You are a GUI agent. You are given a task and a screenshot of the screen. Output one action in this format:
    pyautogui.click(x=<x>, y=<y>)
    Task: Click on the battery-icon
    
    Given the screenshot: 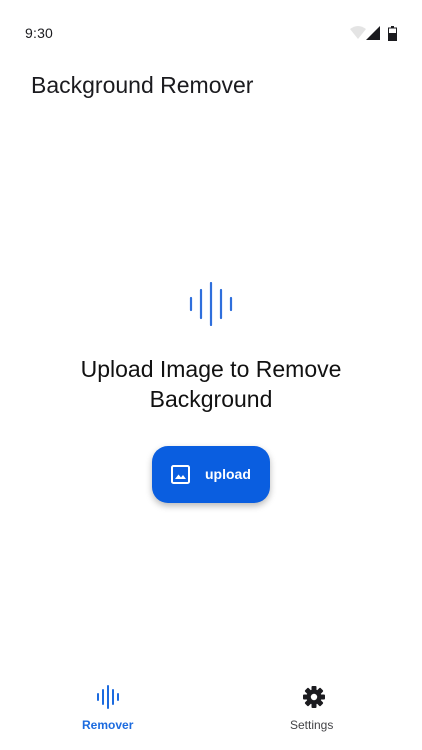 What is the action you would take?
    pyautogui.click(x=392, y=36)
    